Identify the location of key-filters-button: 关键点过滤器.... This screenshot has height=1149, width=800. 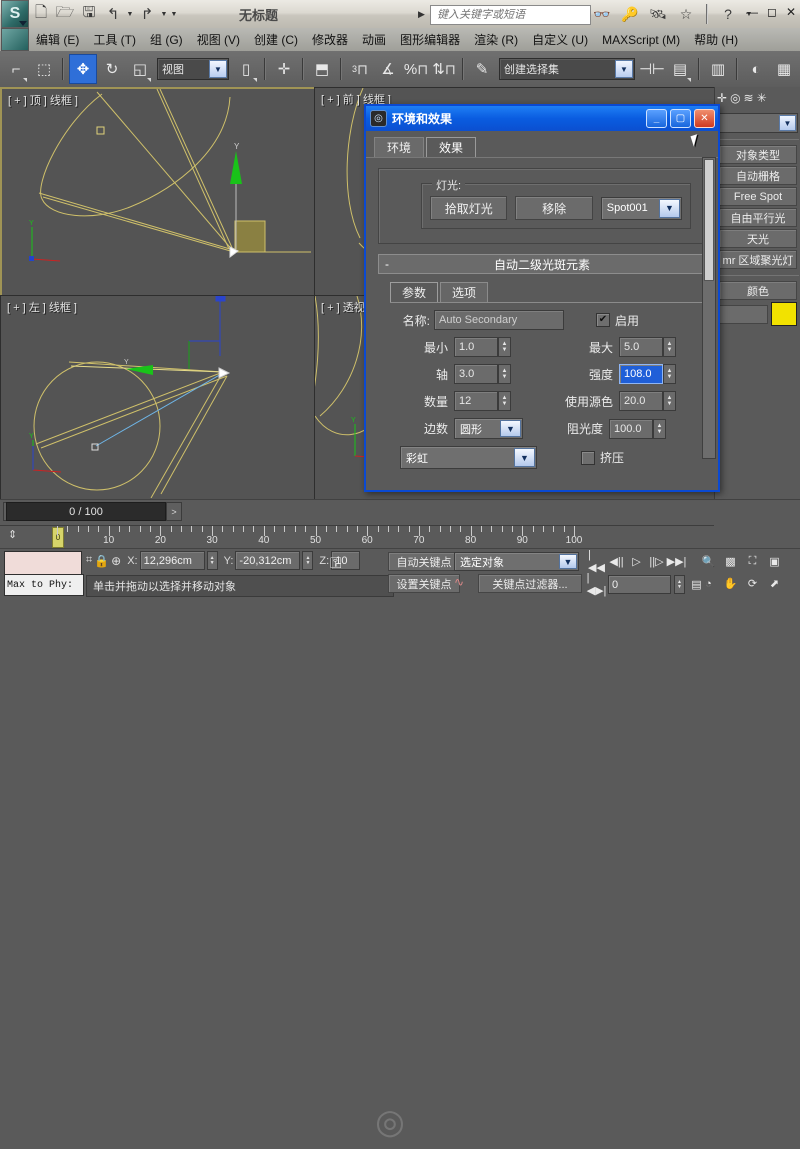
(530, 583).